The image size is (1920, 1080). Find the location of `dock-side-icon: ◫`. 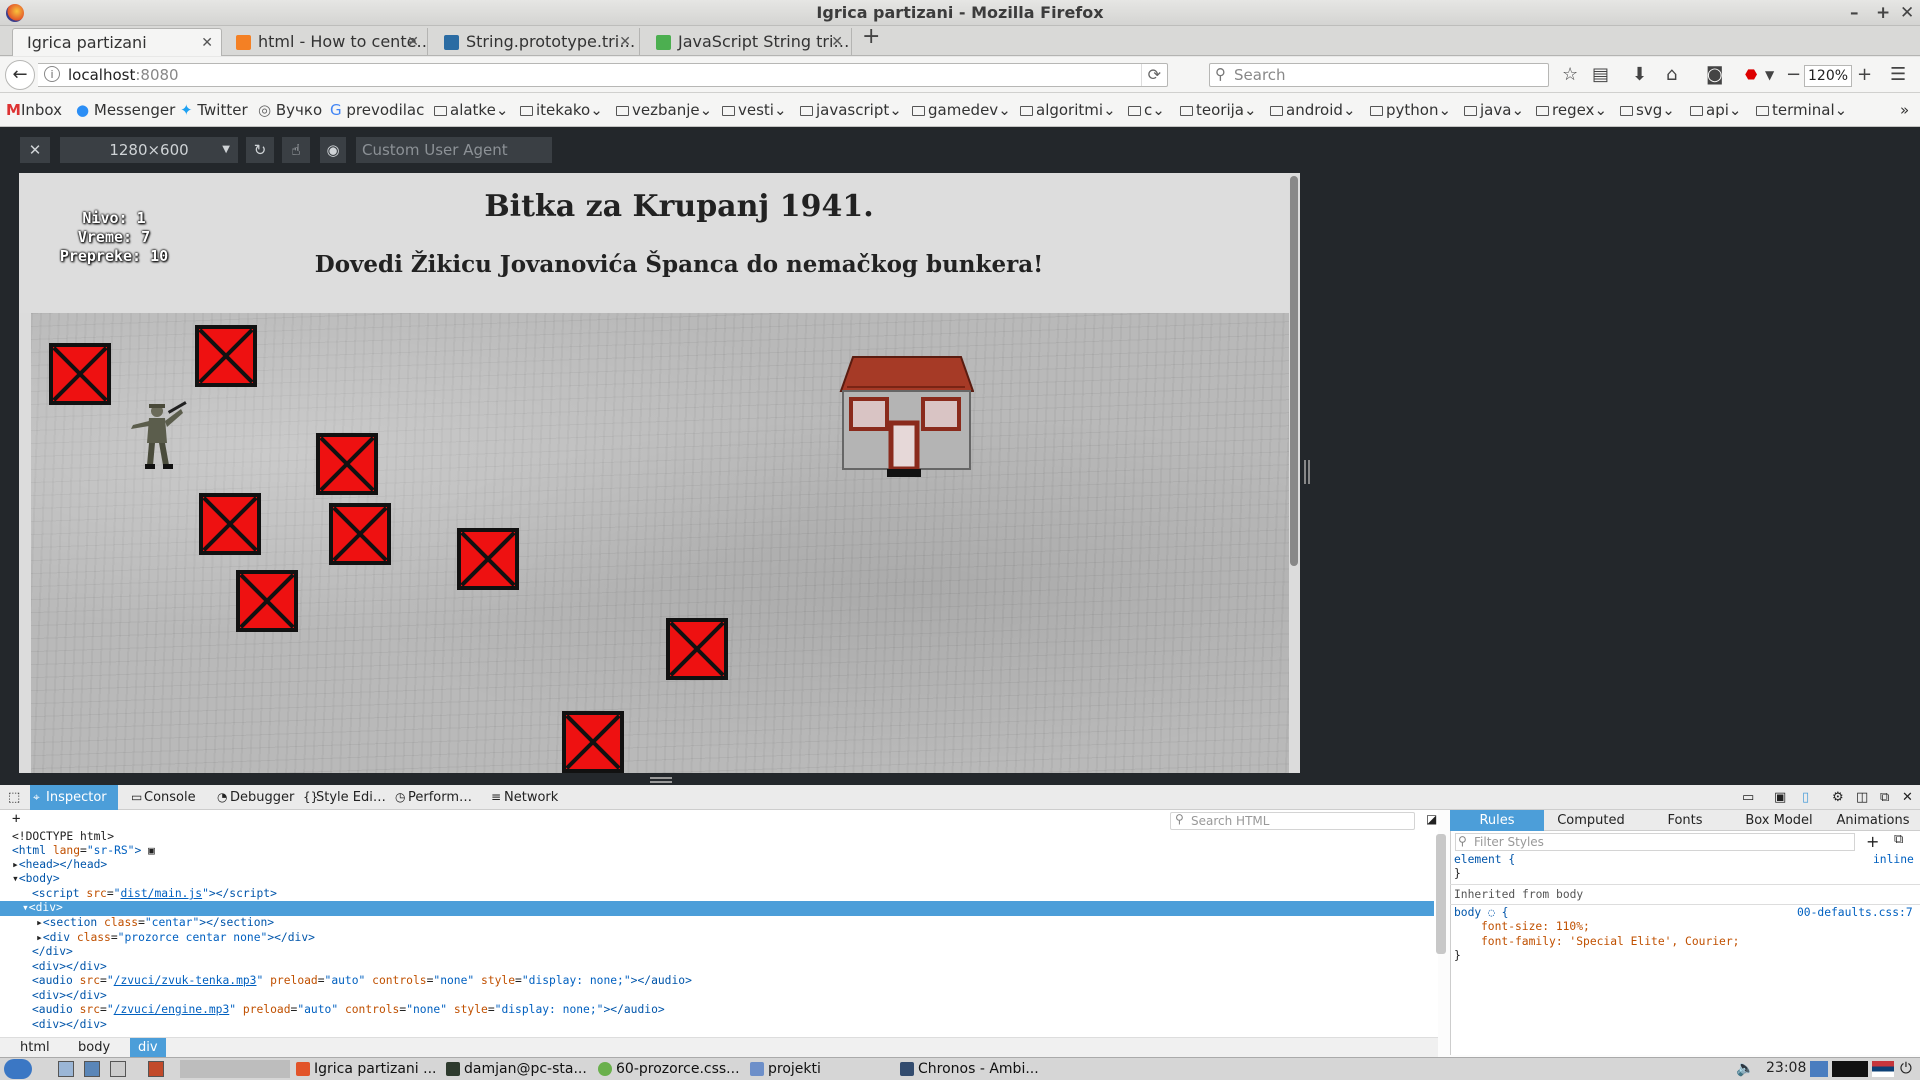

dock-side-icon: ◫ is located at coordinates (1862, 797).